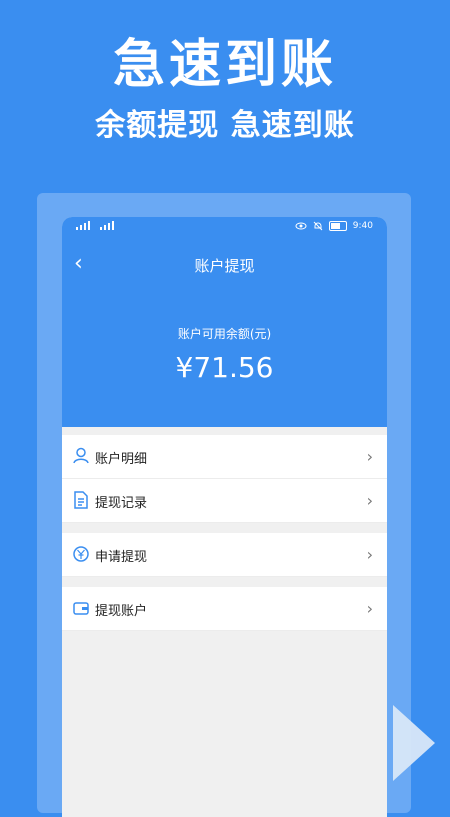  I want to click on menu-item-withdraw-records: 提现记录 ›, so click(224, 501).